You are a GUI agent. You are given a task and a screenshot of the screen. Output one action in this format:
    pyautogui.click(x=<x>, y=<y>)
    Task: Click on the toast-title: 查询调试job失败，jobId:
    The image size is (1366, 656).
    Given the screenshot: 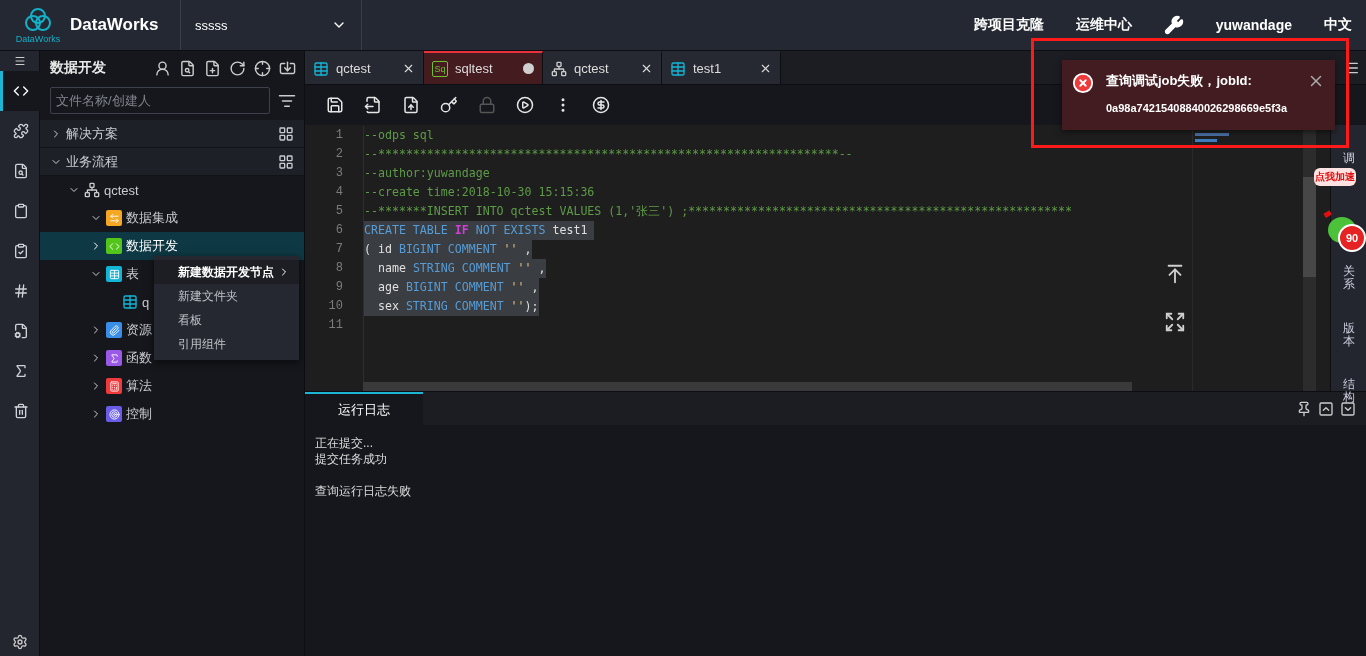 What is the action you would take?
    pyautogui.click(x=1179, y=81)
    